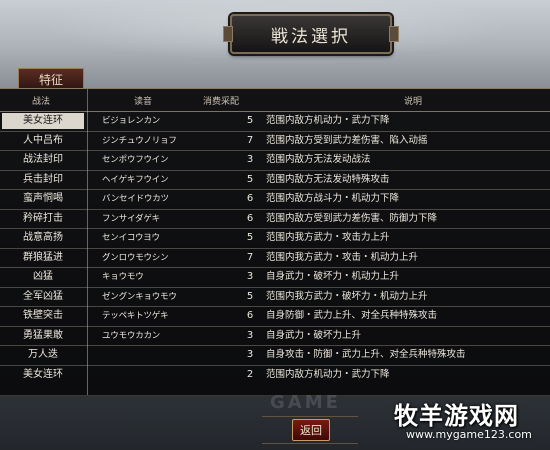 This screenshot has height=450, width=550. Describe the element at coordinates (352, 218) in the screenshot. I see `tactic-desc: 范围内敌方受到武力差伤害、防御力下降` at that location.